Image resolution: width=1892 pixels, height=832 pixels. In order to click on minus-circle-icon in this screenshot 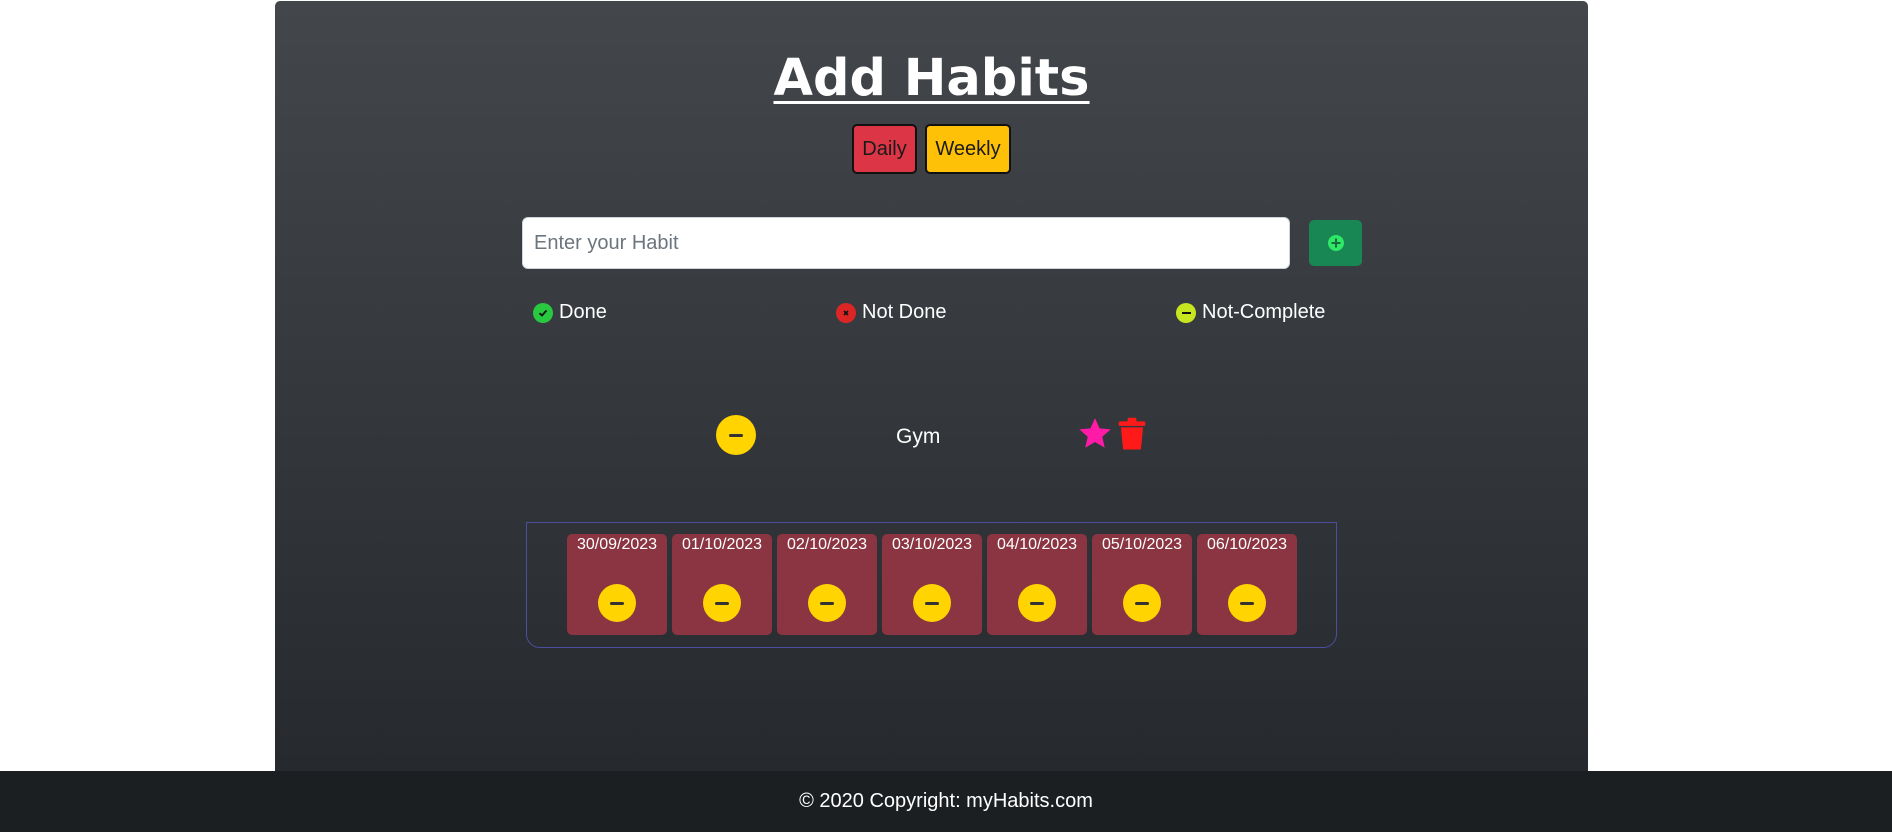, I will do `click(1186, 312)`.